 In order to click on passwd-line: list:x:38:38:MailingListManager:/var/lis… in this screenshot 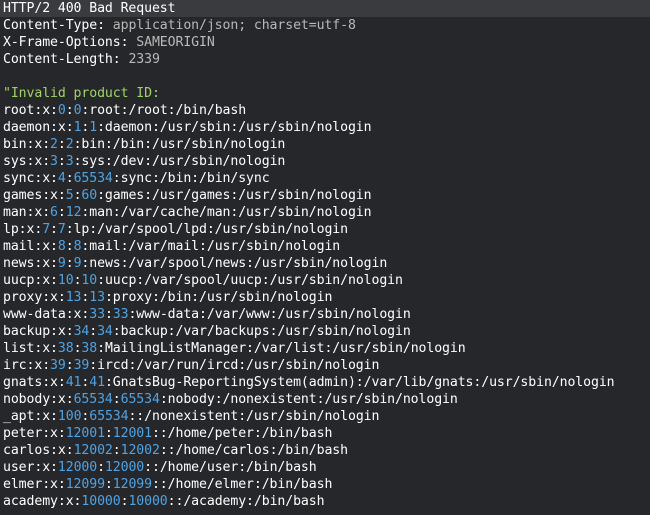, I will do `click(325, 348)`.